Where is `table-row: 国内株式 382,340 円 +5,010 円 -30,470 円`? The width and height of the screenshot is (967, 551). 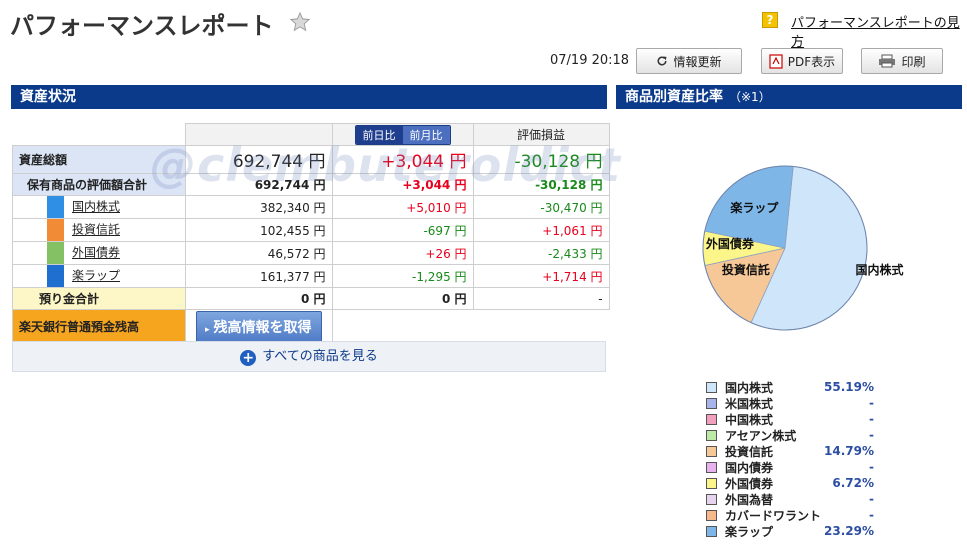 table-row: 国内株式 382,340 円 +5,010 円 -30,470 円 is located at coordinates (311, 207).